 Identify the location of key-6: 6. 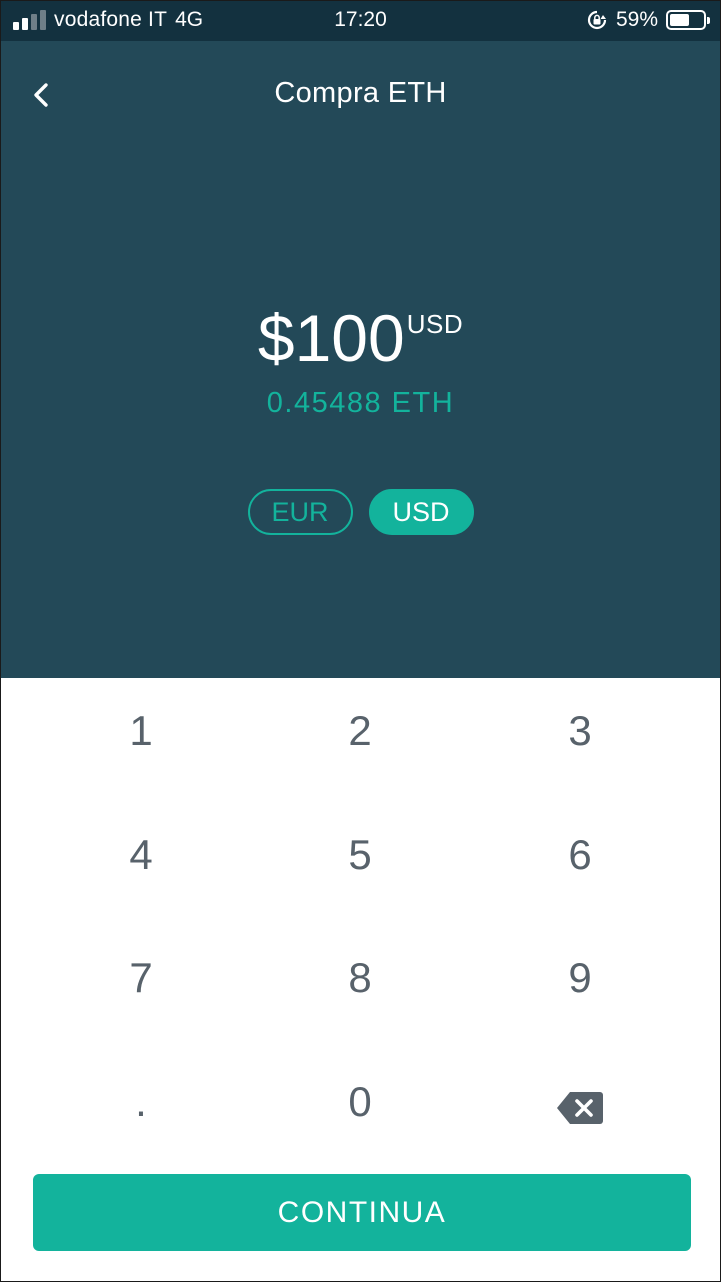
(579, 856).